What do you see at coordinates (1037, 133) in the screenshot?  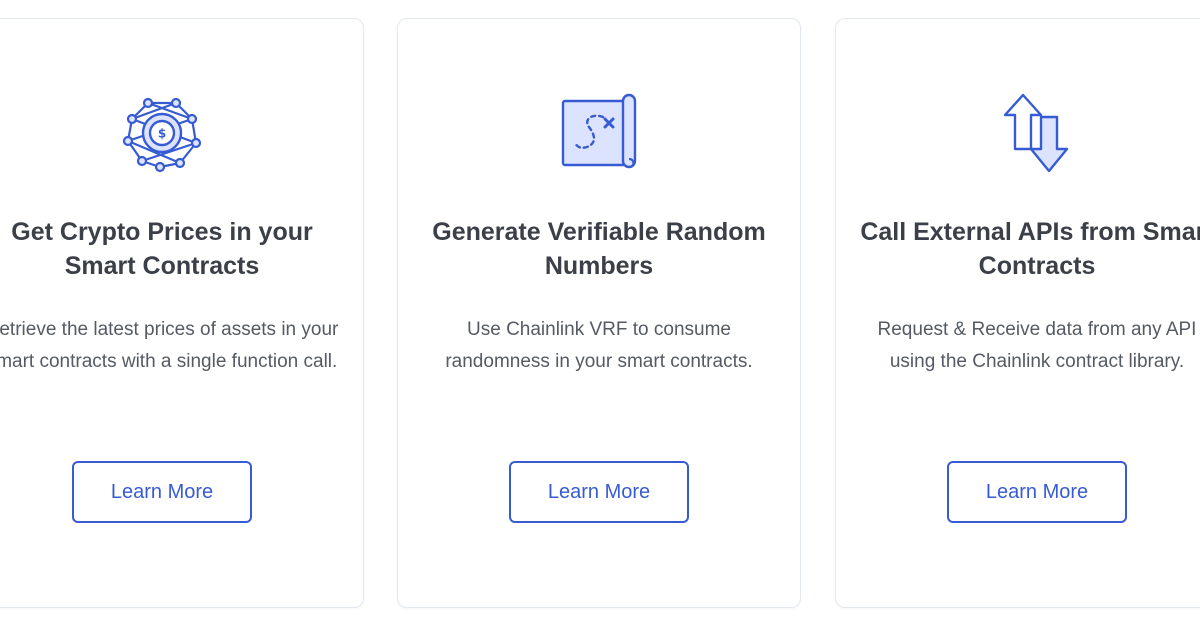 I see `swap-arrows-icon` at bounding box center [1037, 133].